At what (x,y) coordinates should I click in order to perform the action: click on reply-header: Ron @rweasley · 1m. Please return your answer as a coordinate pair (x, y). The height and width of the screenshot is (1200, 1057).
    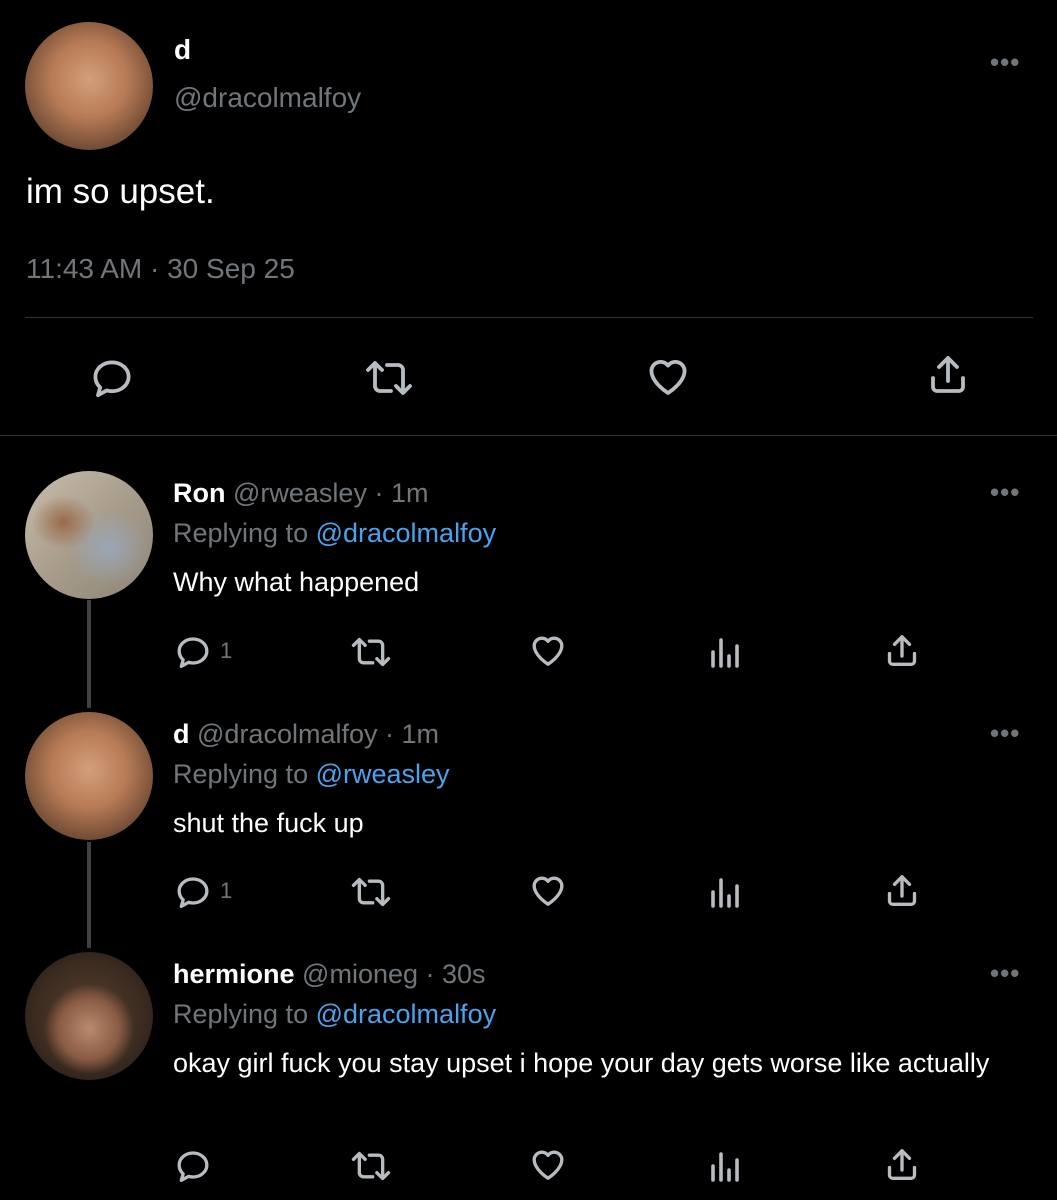
    Looking at the image, I should click on (300, 493).